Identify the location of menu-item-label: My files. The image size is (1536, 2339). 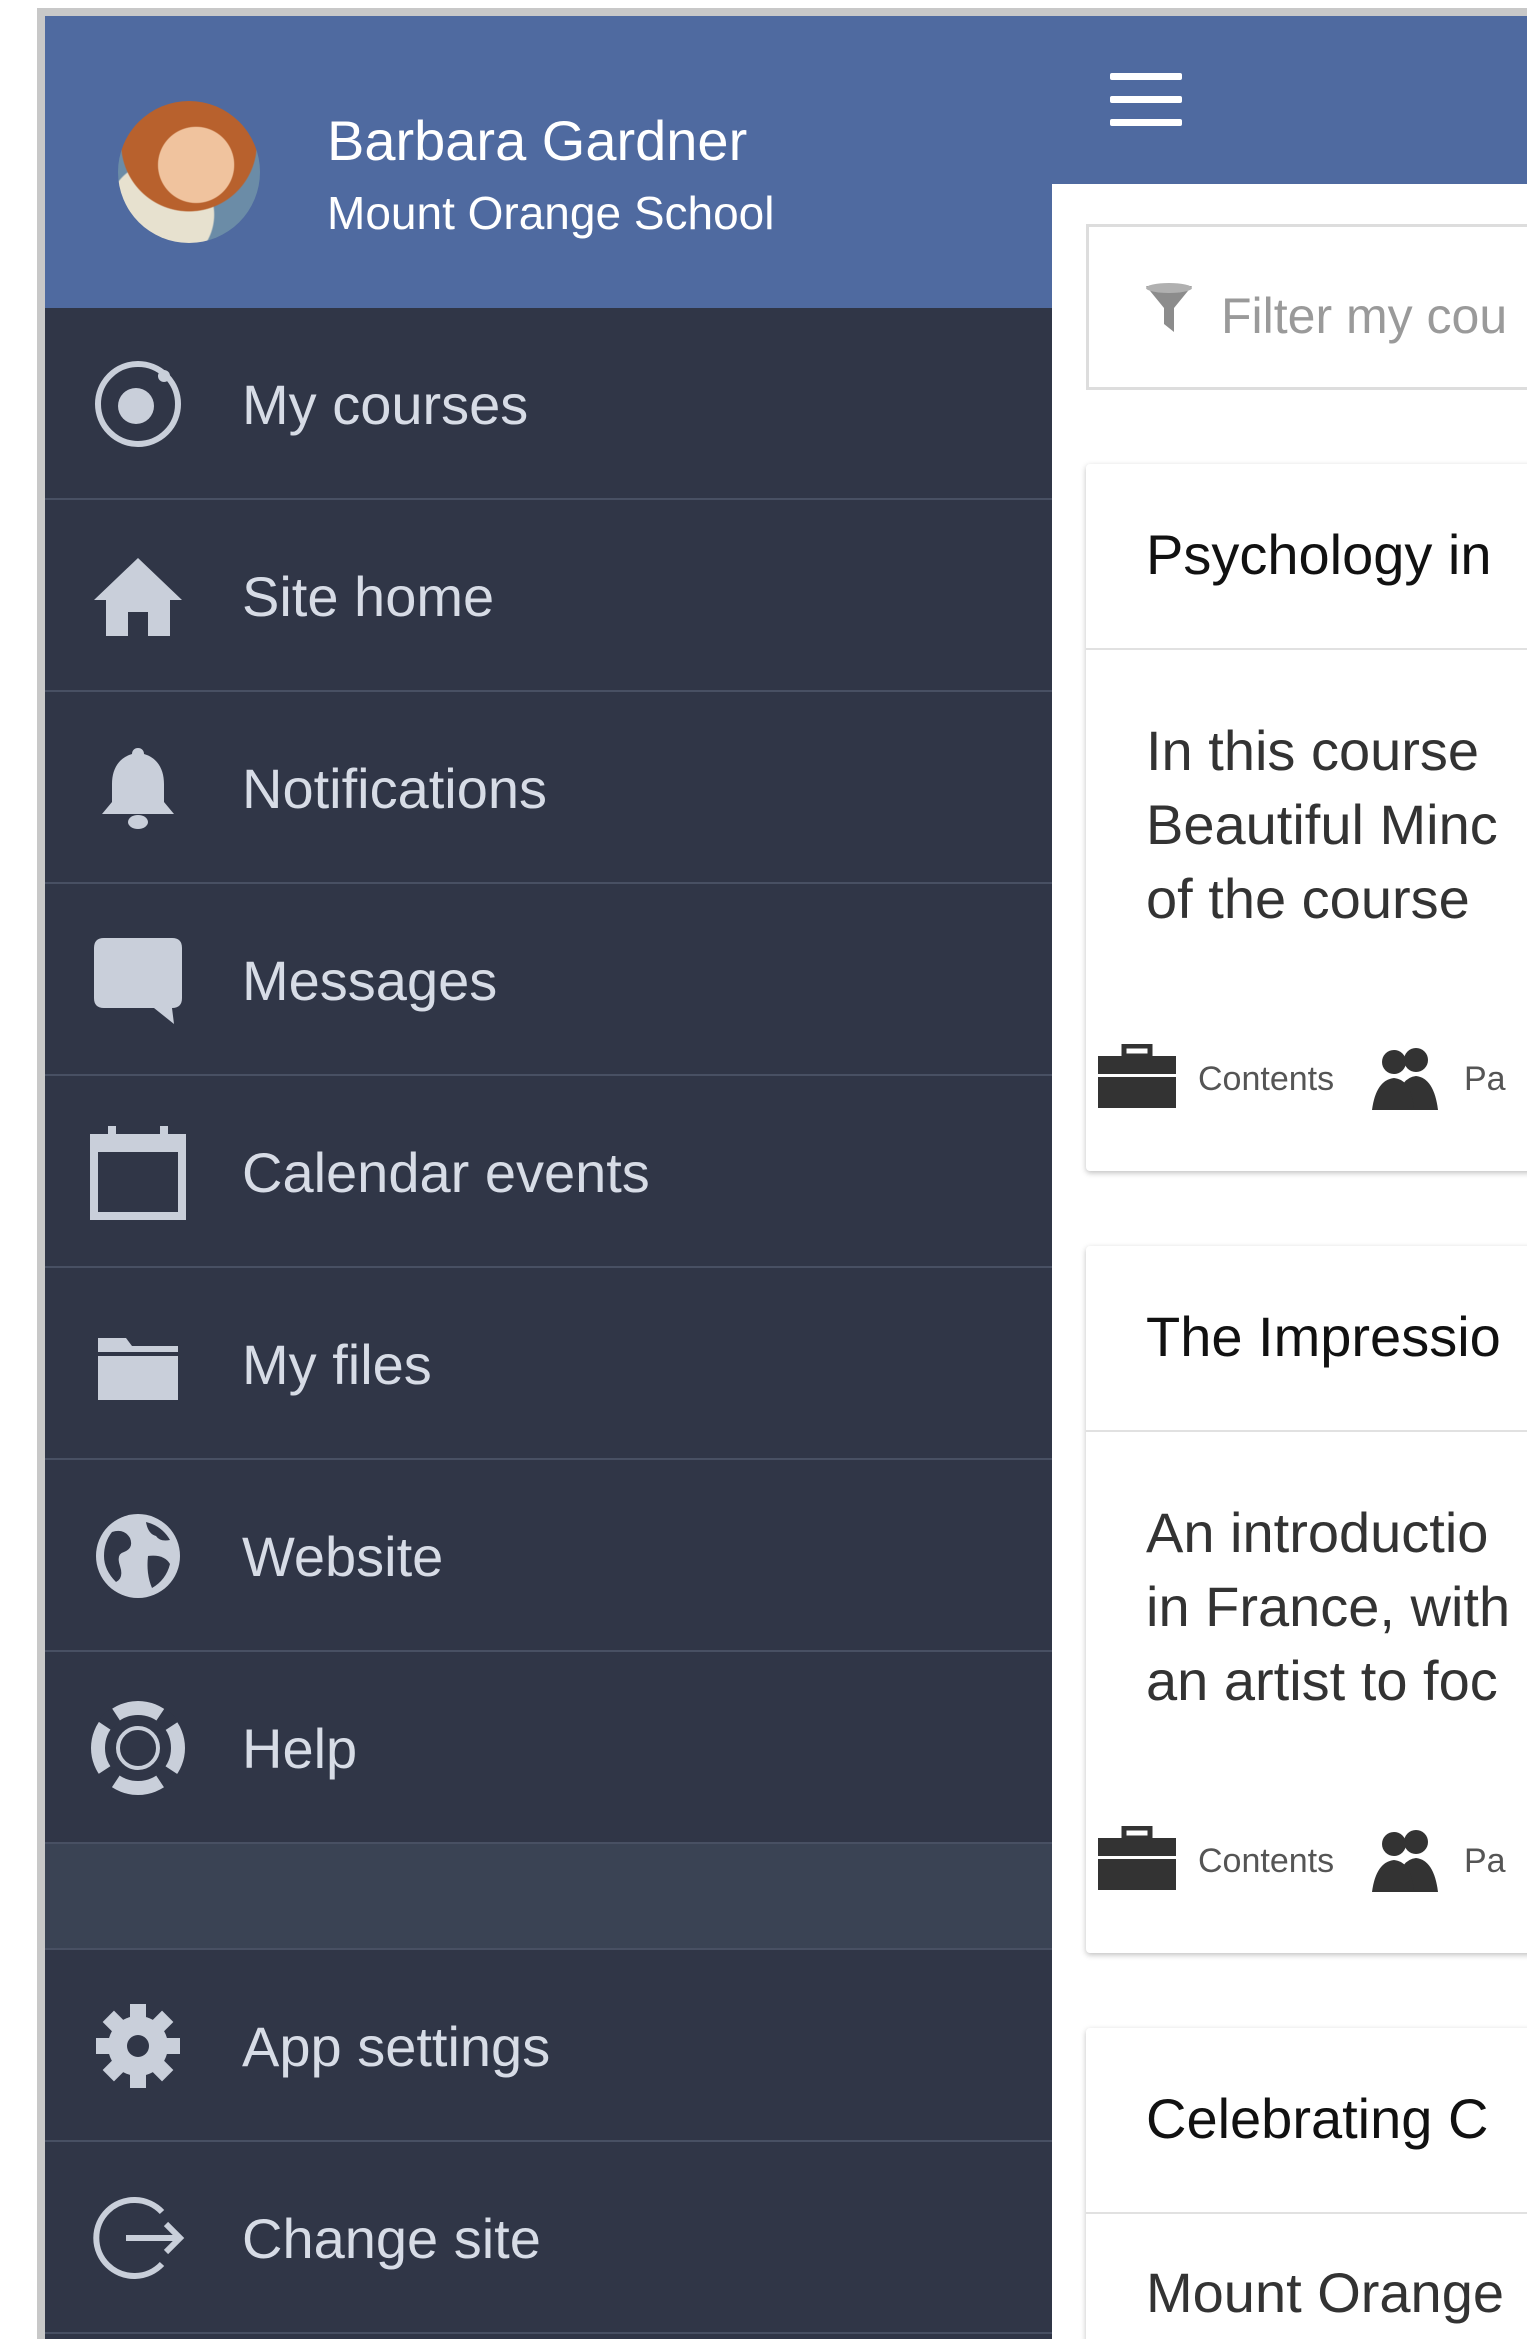
(337, 1364).